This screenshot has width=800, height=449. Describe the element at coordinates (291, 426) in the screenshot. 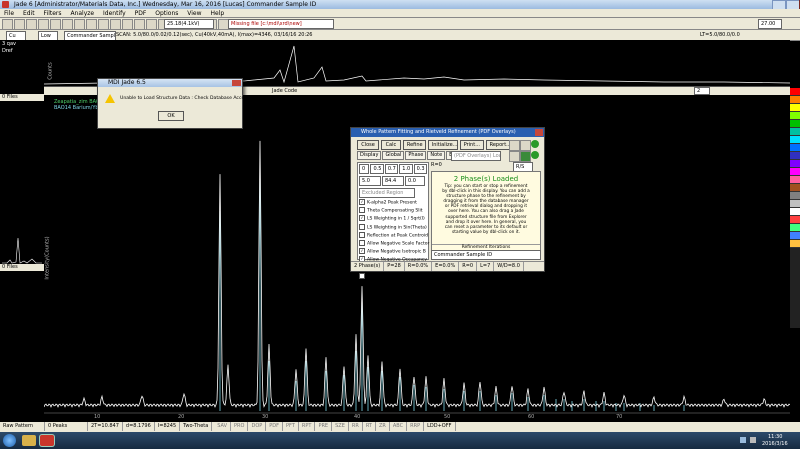

I see `status-btn-pft: PFT` at that location.